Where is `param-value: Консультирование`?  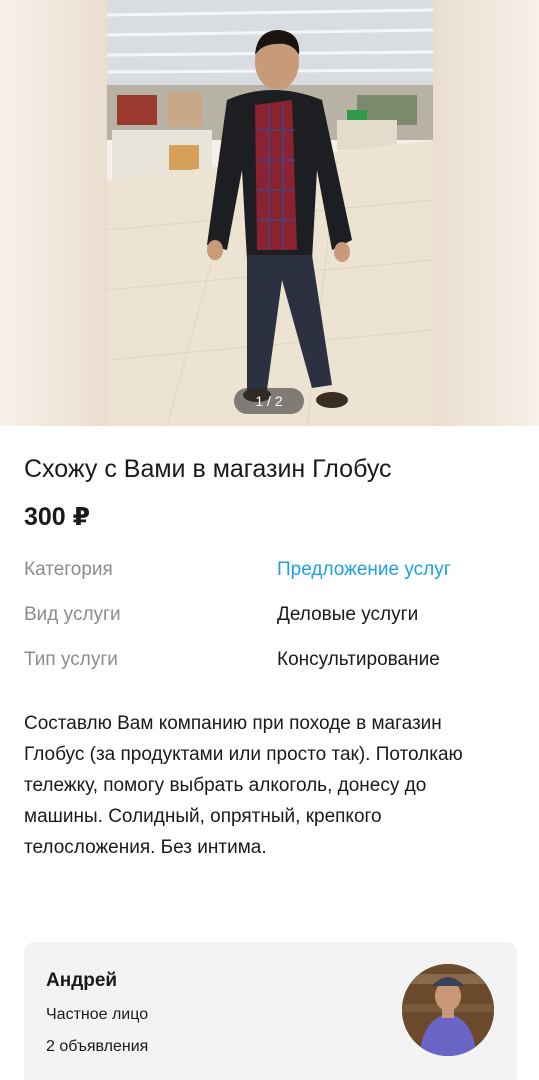
param-value: Консультирование is located at coordinates (358, 659).